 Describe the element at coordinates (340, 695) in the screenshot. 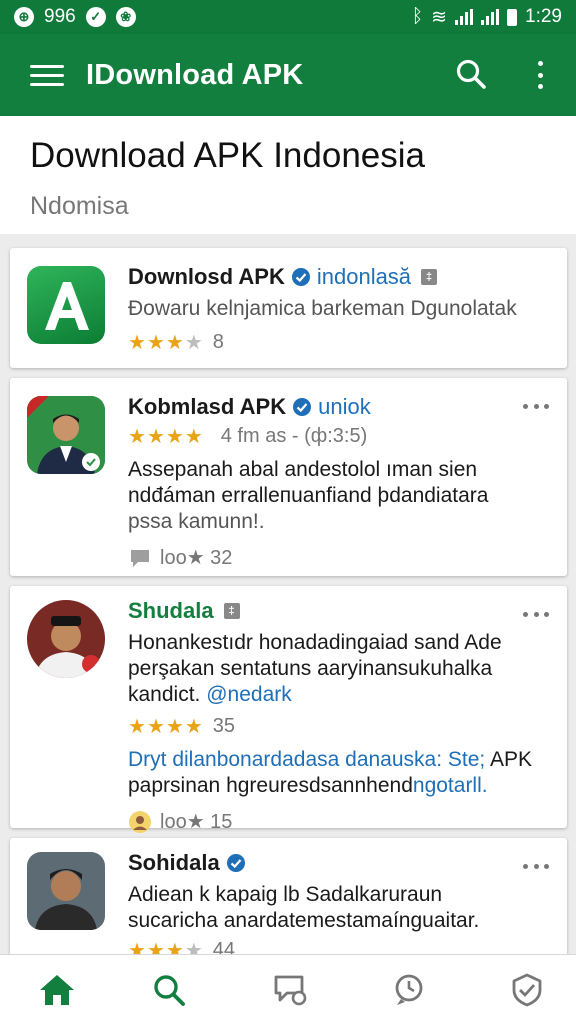

I see `card-text-line: kandict. @nedark` at that location.